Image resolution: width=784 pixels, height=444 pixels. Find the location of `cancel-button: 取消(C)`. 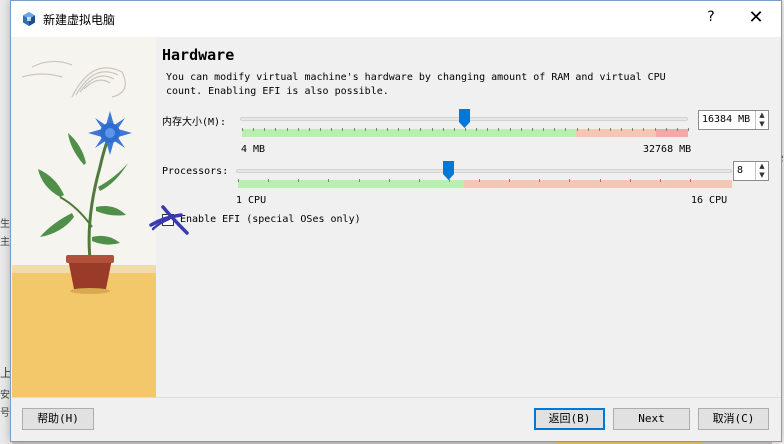

cancel-button: 取消(C) is located at coordinates (733, 419).